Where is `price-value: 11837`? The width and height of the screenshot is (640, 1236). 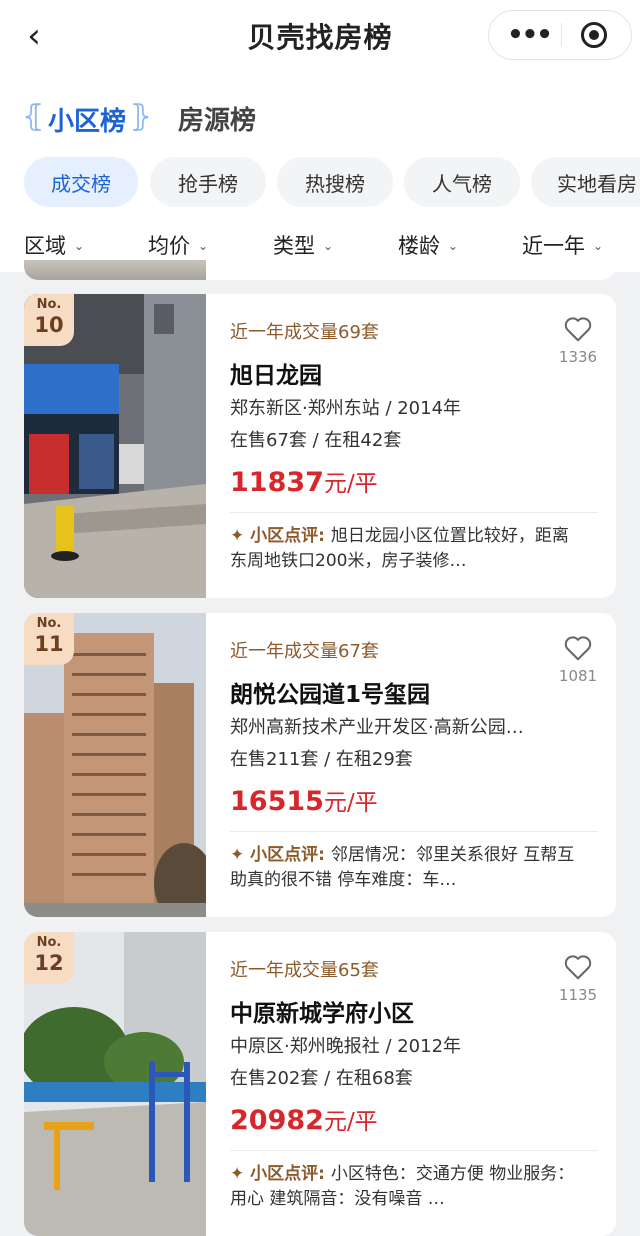 price-value: 11837 is located at coordinates (277, 482).